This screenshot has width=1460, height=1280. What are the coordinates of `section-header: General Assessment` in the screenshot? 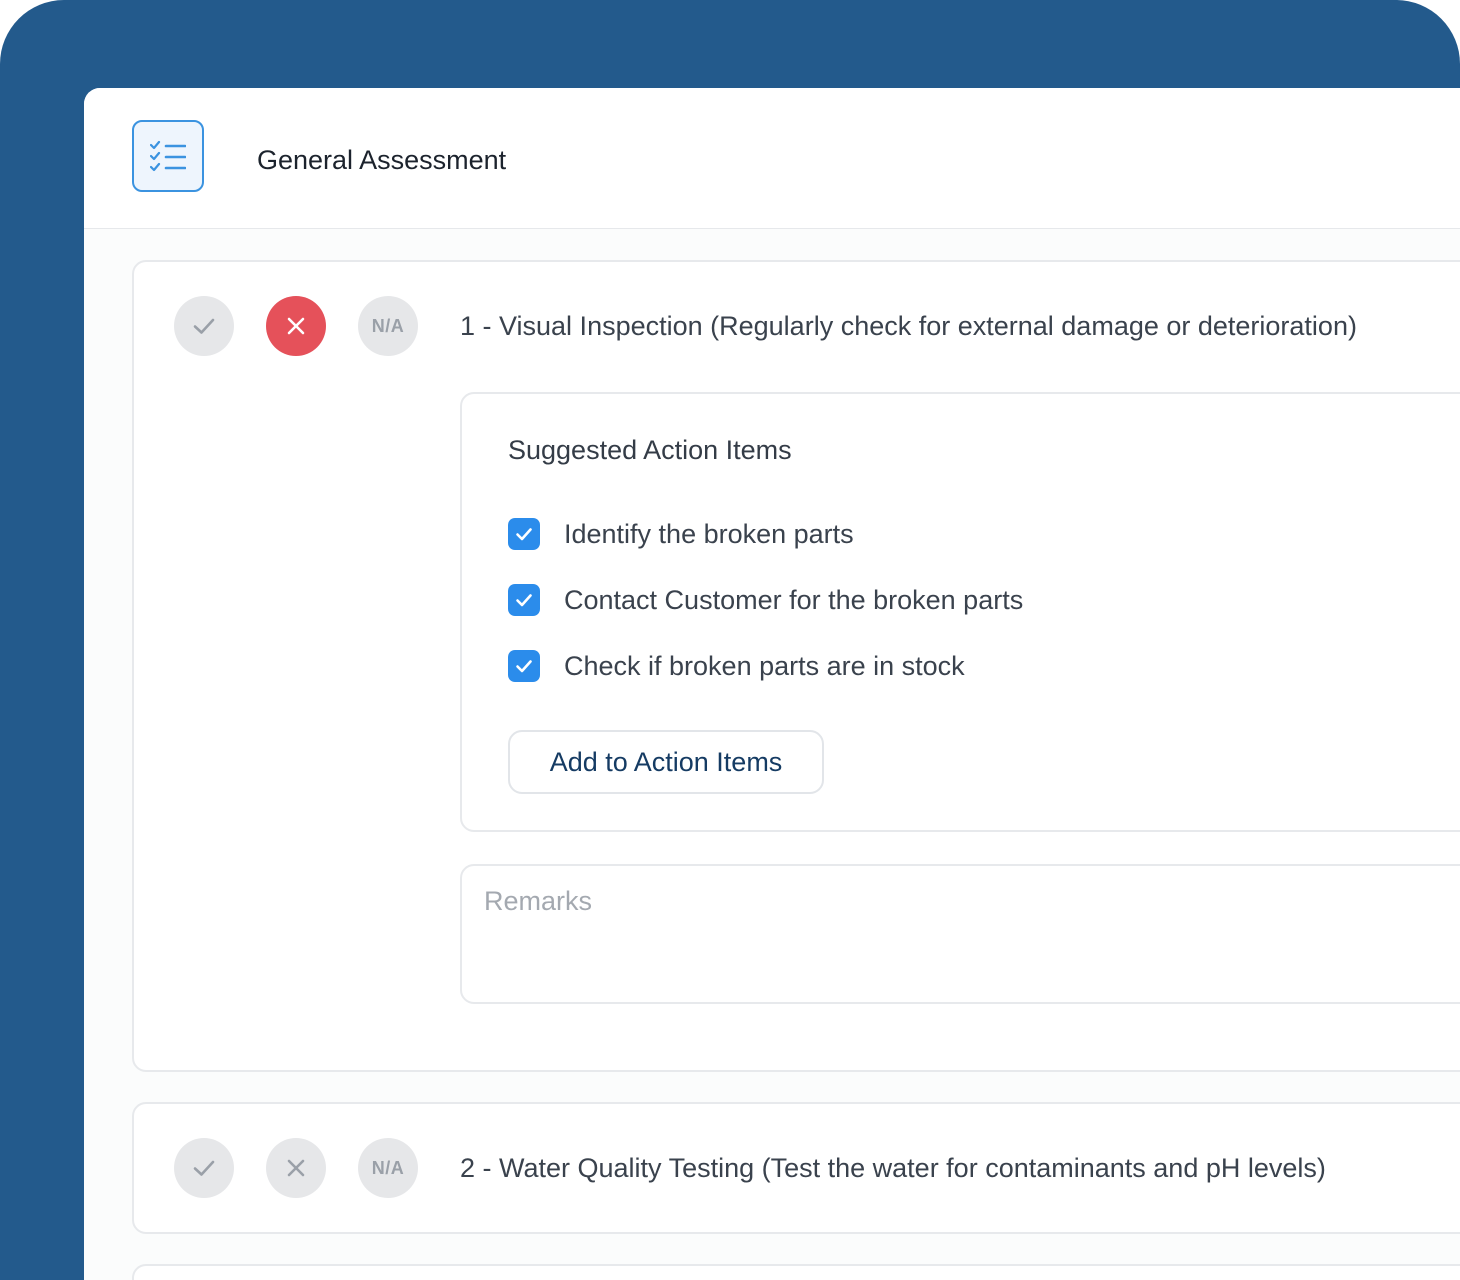 It's located at (772, 158).